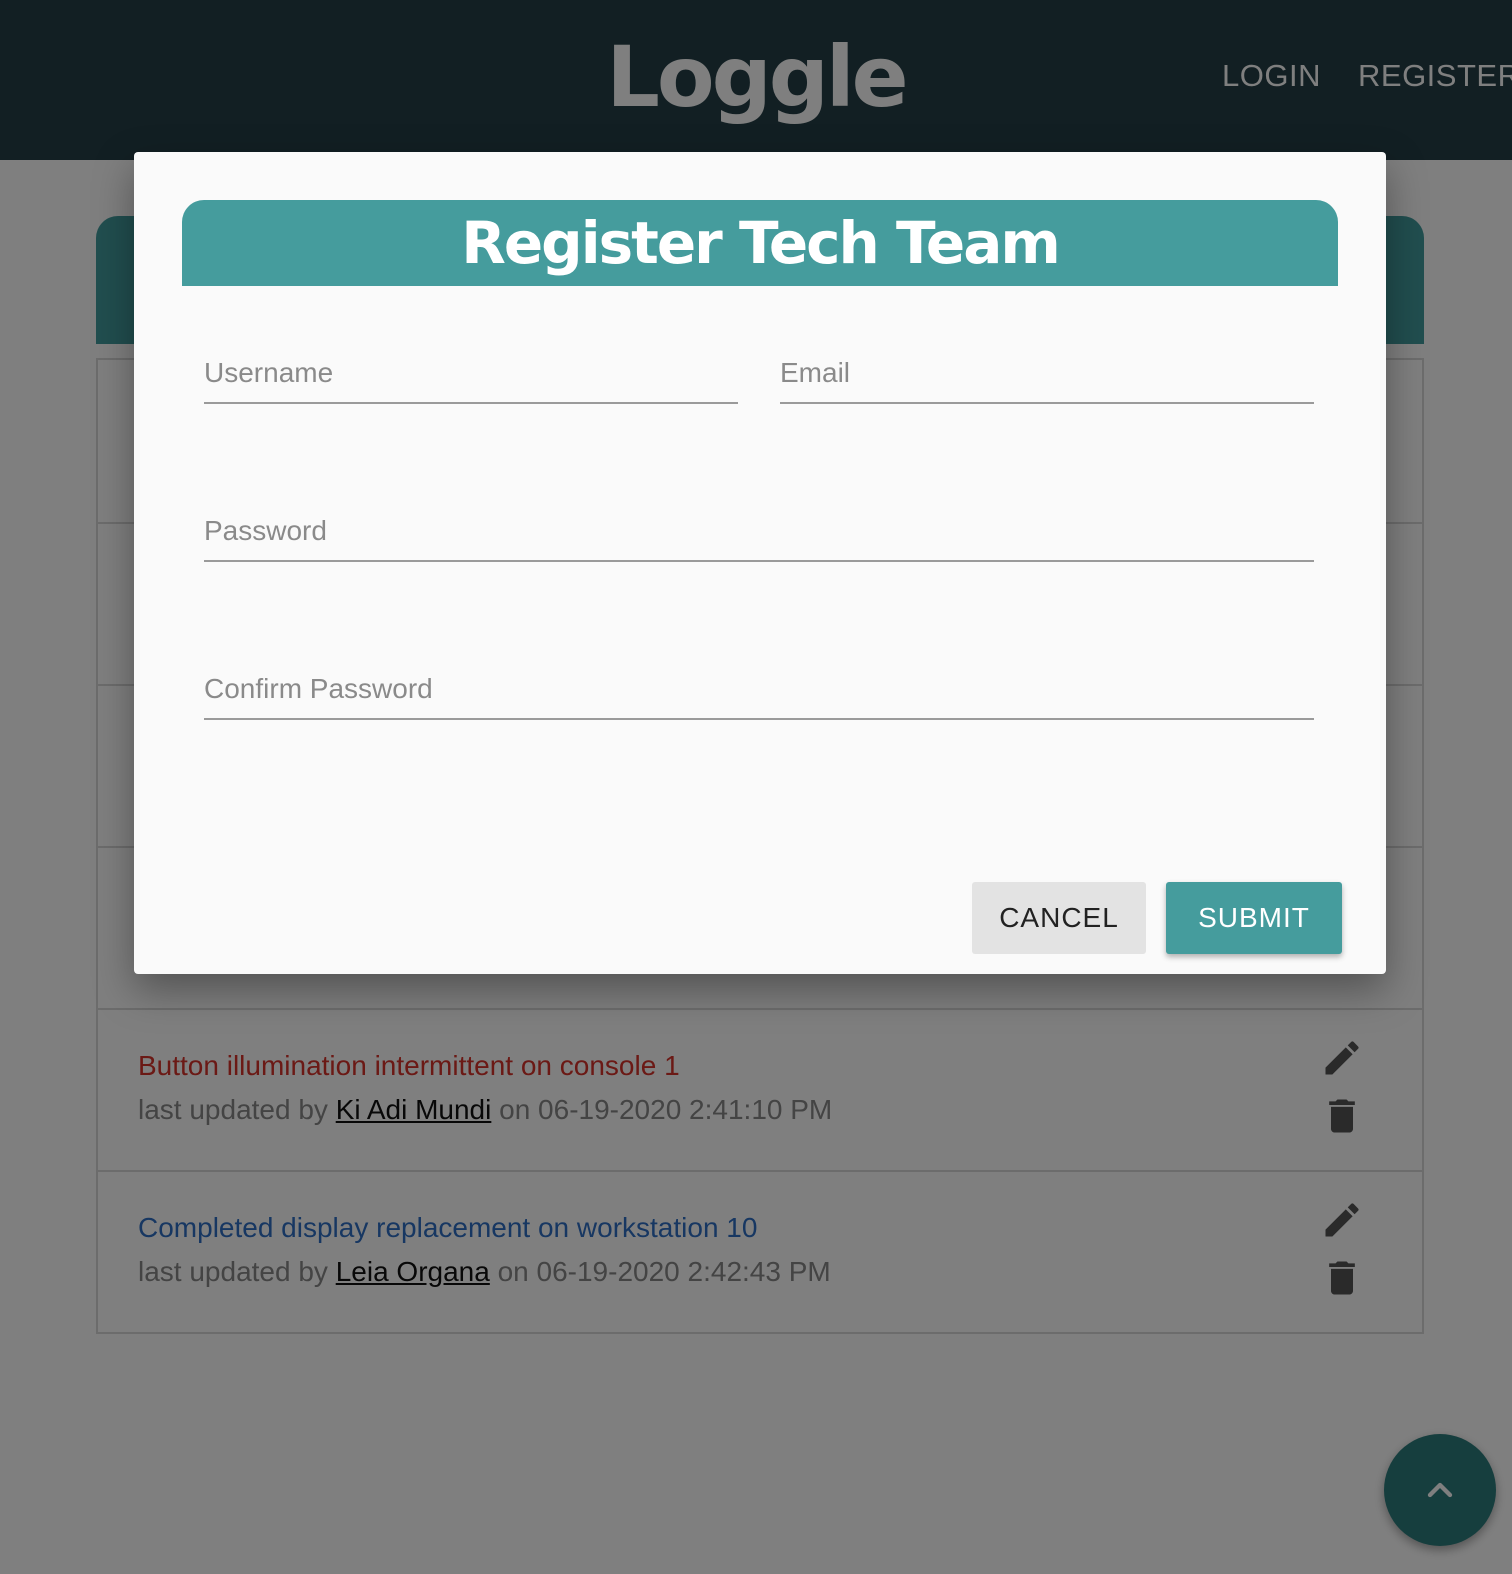 The width and height of the screenshot is (1512, 1574). I want to click on confirm-password-input, so click(759, 689).